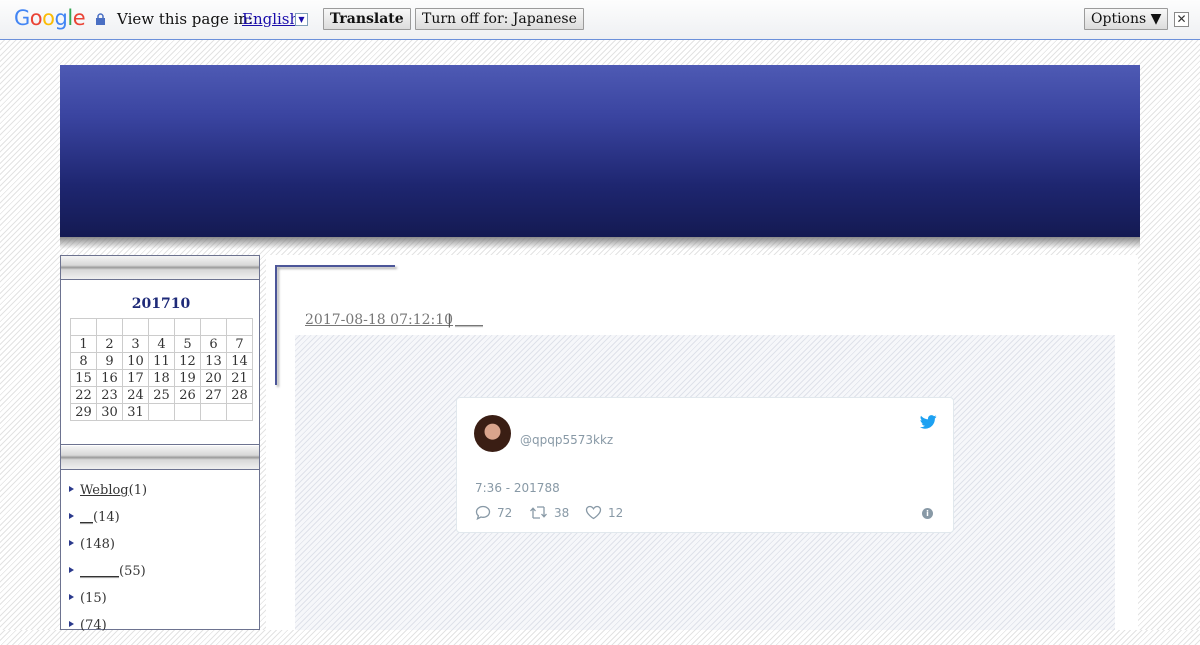 This screenshot has width=1200, height=645. What do you see at coordinates (93, 625) in the screenshot?
I see `category-count: (74)` at bounding box center [93, 625].